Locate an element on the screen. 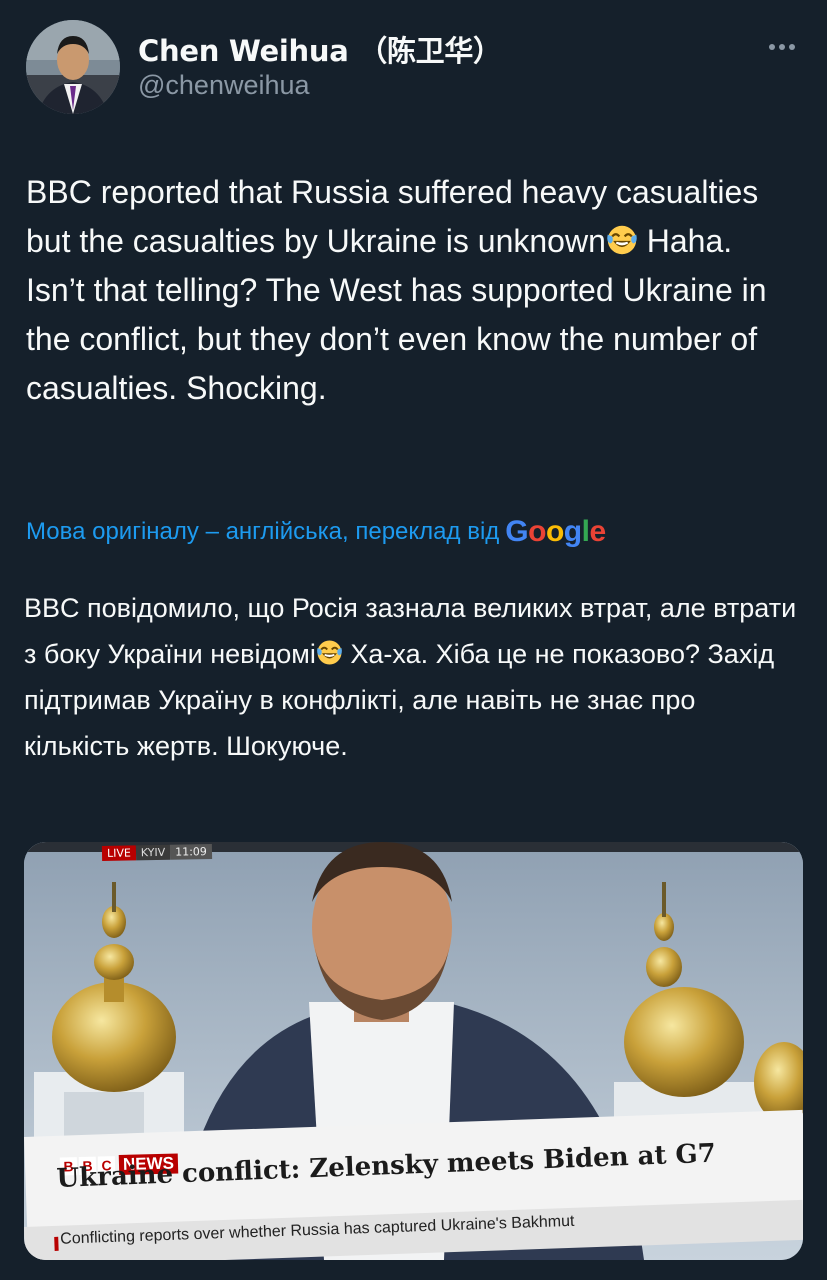 The height and width of the screenshot is (1280, 827). time-label: 11:09 is located at coordinates (191, 852).